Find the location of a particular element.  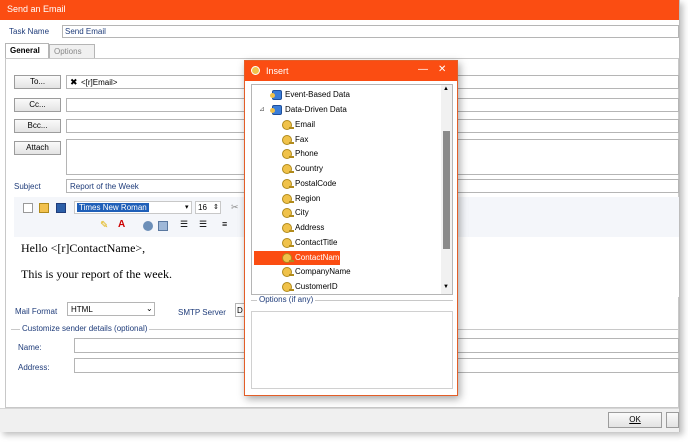

tree-item-label: PostalCode is located at coordinates (316, 183).